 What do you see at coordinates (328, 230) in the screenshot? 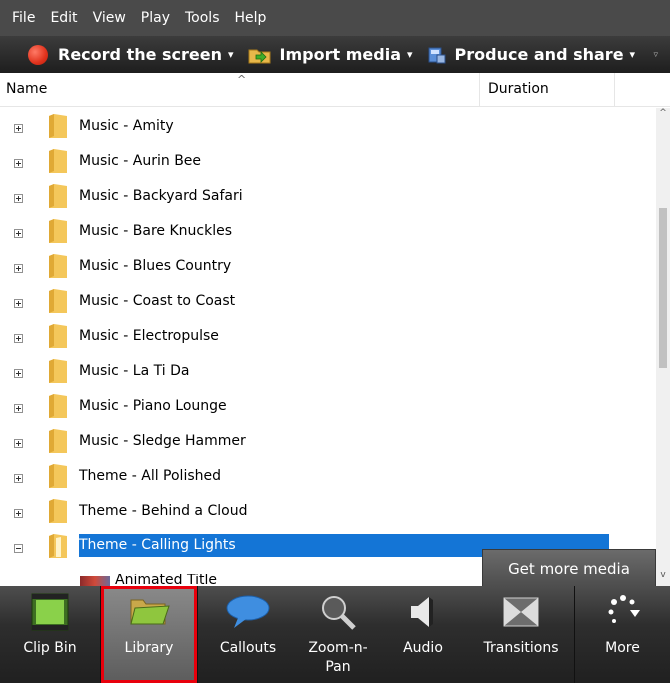
I see `tree-row: Music - Bare Knuckles` at bounding box center [328, 230].